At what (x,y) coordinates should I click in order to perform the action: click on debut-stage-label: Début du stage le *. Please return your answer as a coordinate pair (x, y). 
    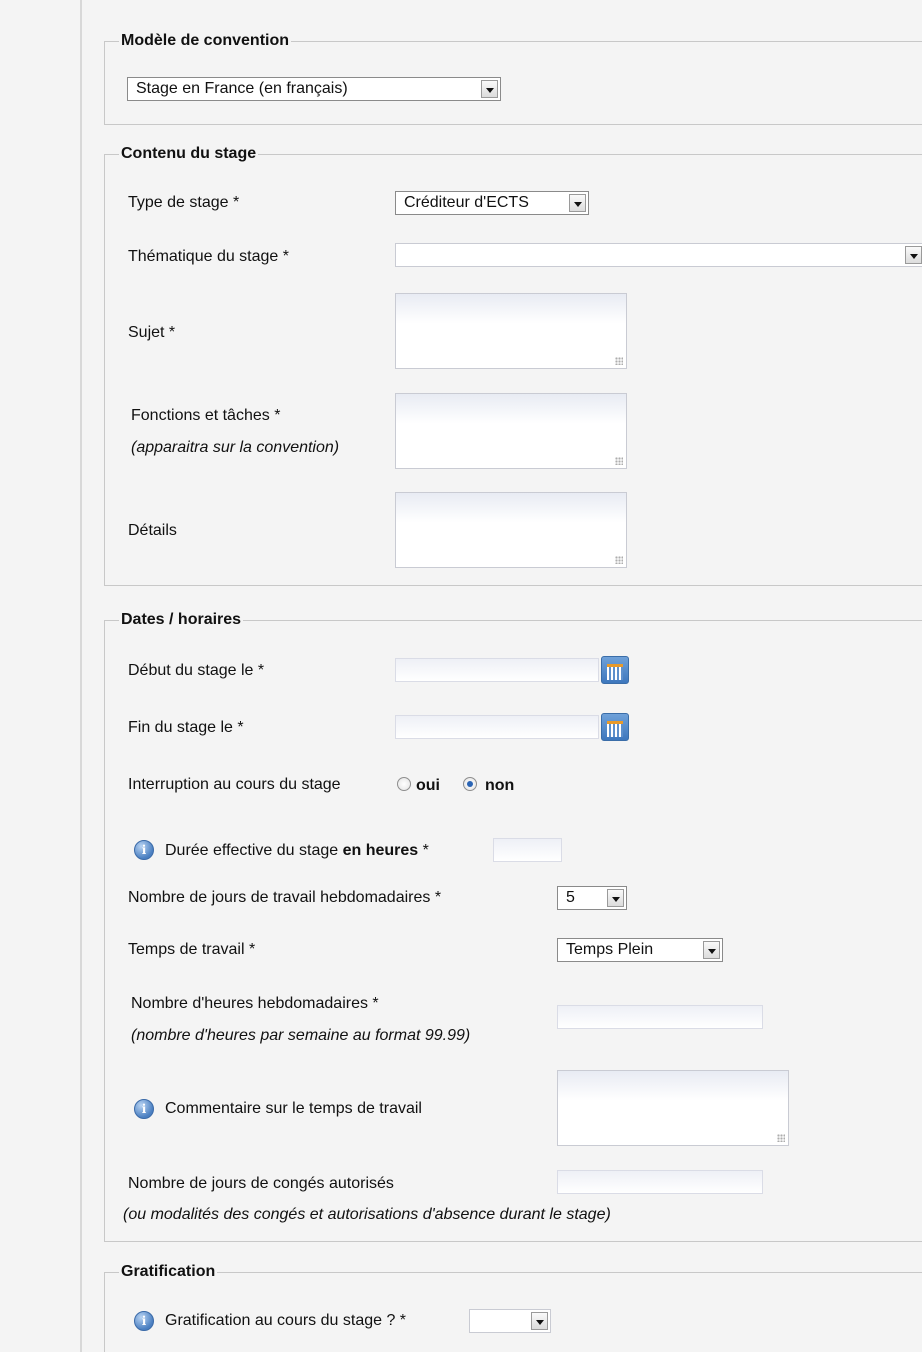
    Looking at the image, I should click on (196, 670).